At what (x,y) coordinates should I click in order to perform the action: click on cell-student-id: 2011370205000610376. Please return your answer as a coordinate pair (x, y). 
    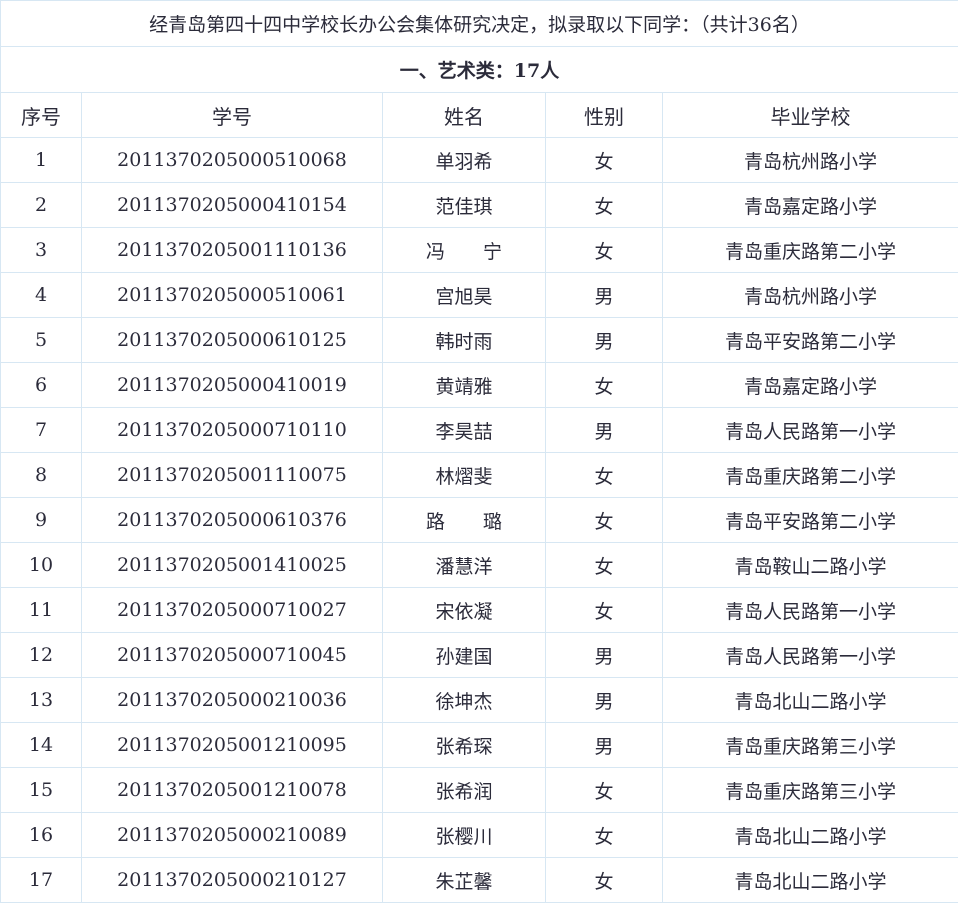
    Looking at the image, I should click on (232, 520).